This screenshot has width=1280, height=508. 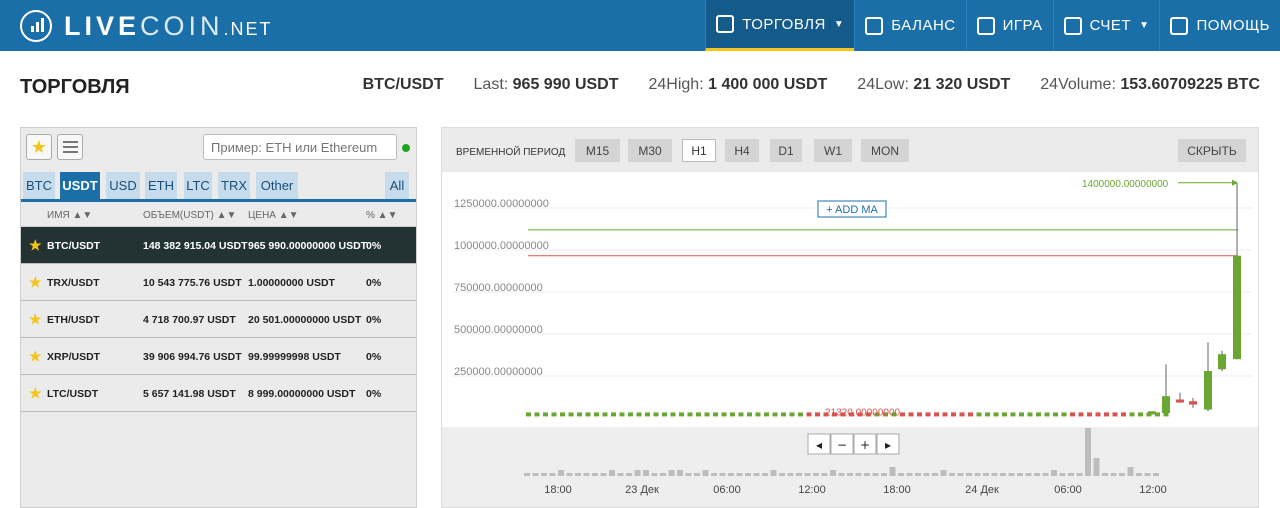 What do you see at coordinates (70, 147) in the screenshot?
I see `list-view-icon` at bounding box center [70, 147].